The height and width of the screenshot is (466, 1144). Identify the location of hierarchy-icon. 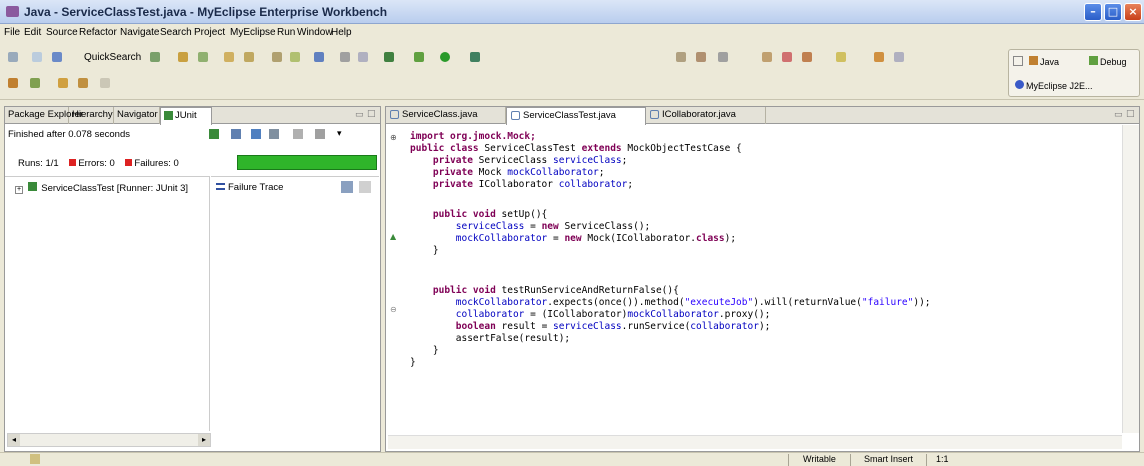
(345, 57).